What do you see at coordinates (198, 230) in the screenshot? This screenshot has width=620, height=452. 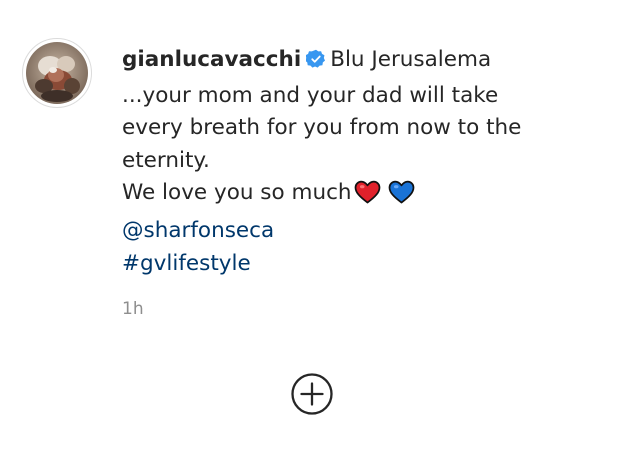 I see `mention-link: @sharfonseca` at bounding box center [198, 230].